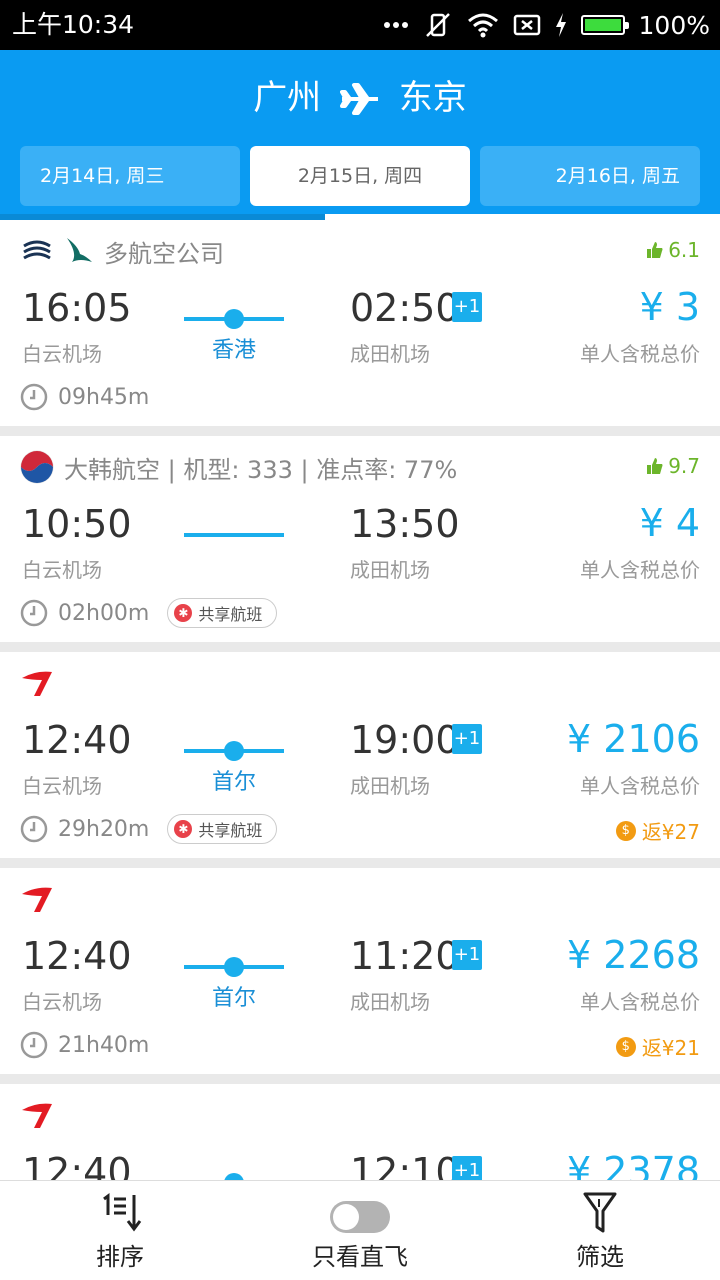 The width and height of the screenshot is (720, 1280). What do you see at coordinates (261, 469) in the screenshot?
I see `airline-name: 大韩航空 | 机型: 333 | 准点率: 77%` at bounding box center [261, 469].